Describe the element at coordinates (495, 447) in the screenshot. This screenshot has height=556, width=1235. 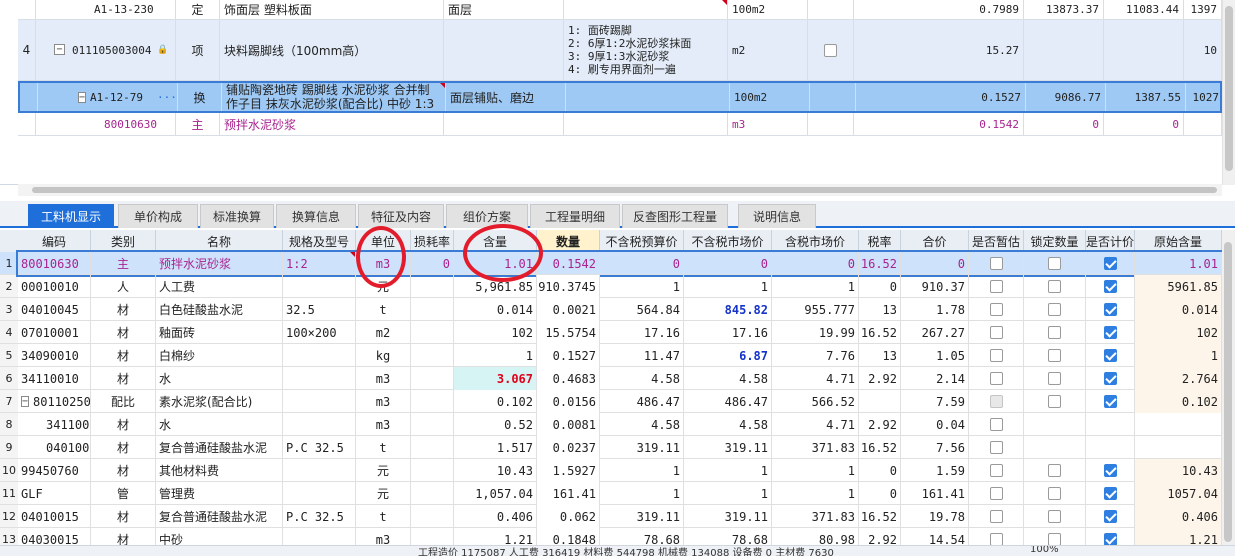
I see `cell-content: 1.517` at that location.